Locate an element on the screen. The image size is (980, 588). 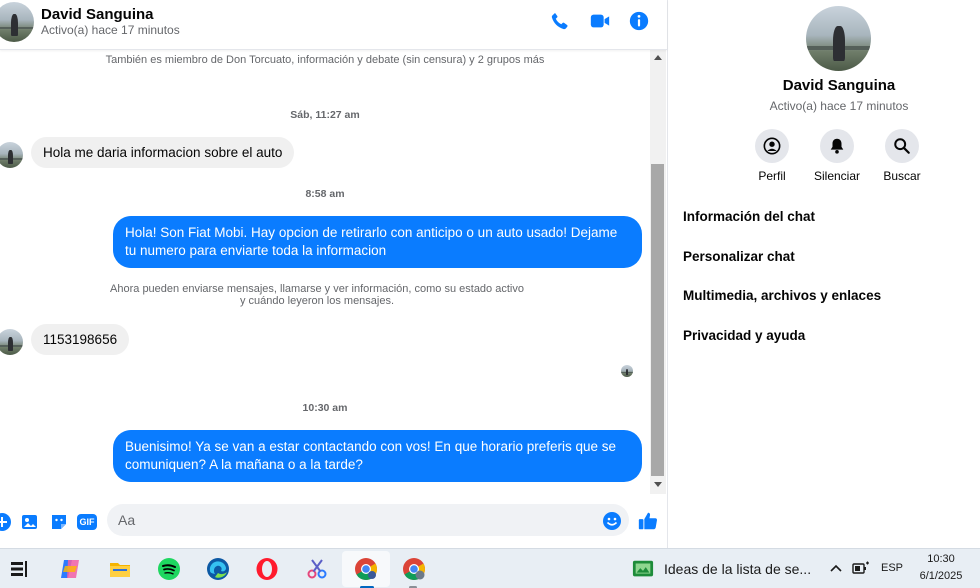
contact-avatar is located at coordinates (17, 22).